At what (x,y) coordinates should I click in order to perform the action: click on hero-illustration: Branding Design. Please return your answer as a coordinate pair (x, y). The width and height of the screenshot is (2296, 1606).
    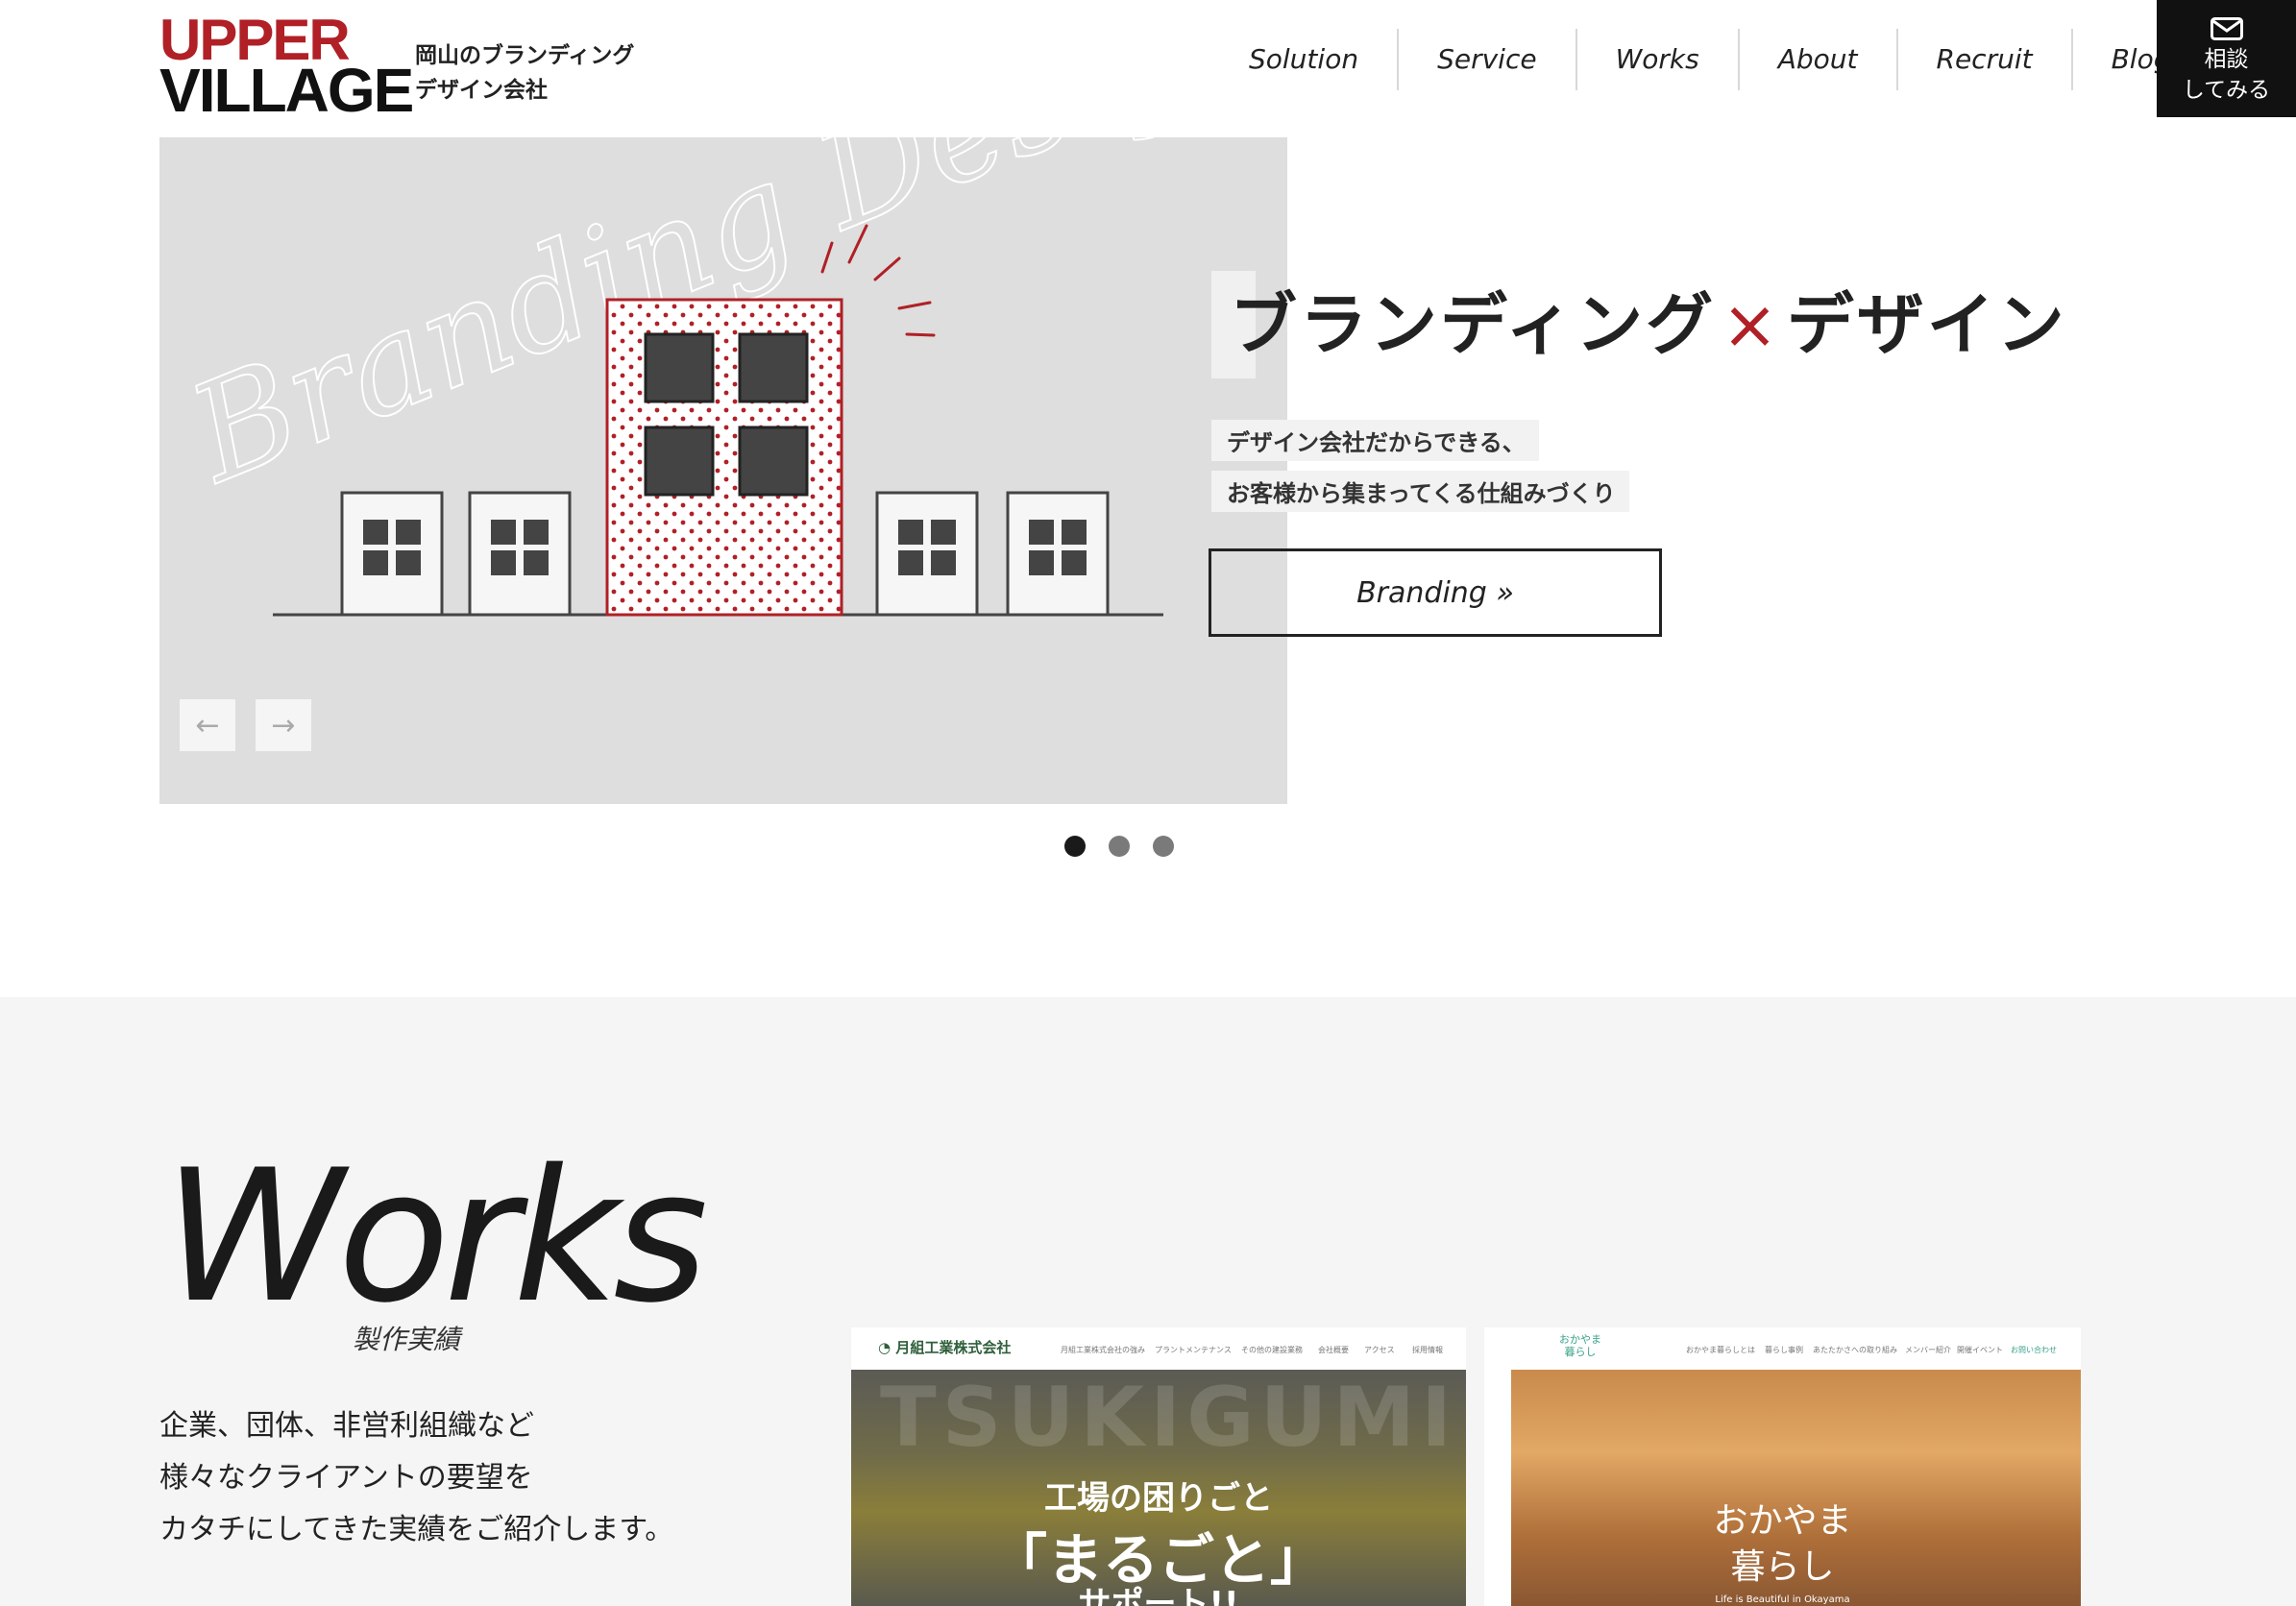
    Looking at the image, I should click on (727, 377).